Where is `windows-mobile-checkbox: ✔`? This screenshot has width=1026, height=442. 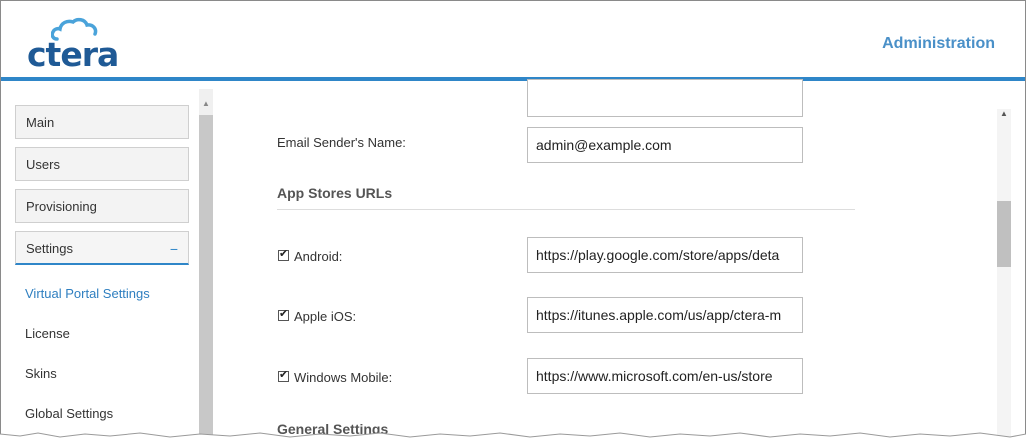 windows-mobile-checkbox: ✔ is located at coordinates (283, 375).